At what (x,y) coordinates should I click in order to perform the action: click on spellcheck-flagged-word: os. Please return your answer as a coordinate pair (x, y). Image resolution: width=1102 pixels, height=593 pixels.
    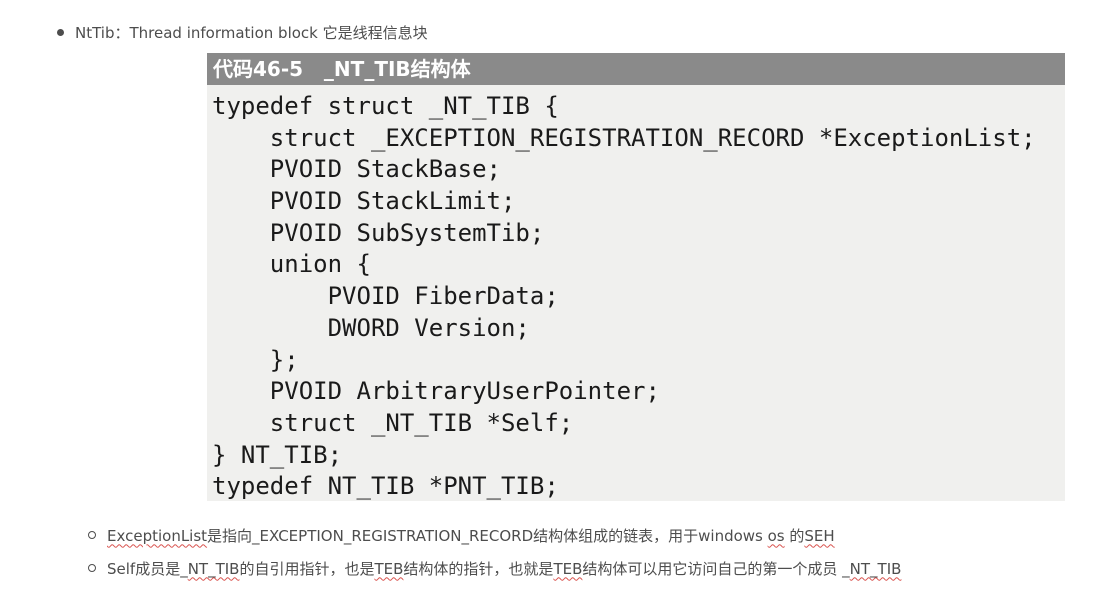
    Looking at the image, I should click on (776, 535).